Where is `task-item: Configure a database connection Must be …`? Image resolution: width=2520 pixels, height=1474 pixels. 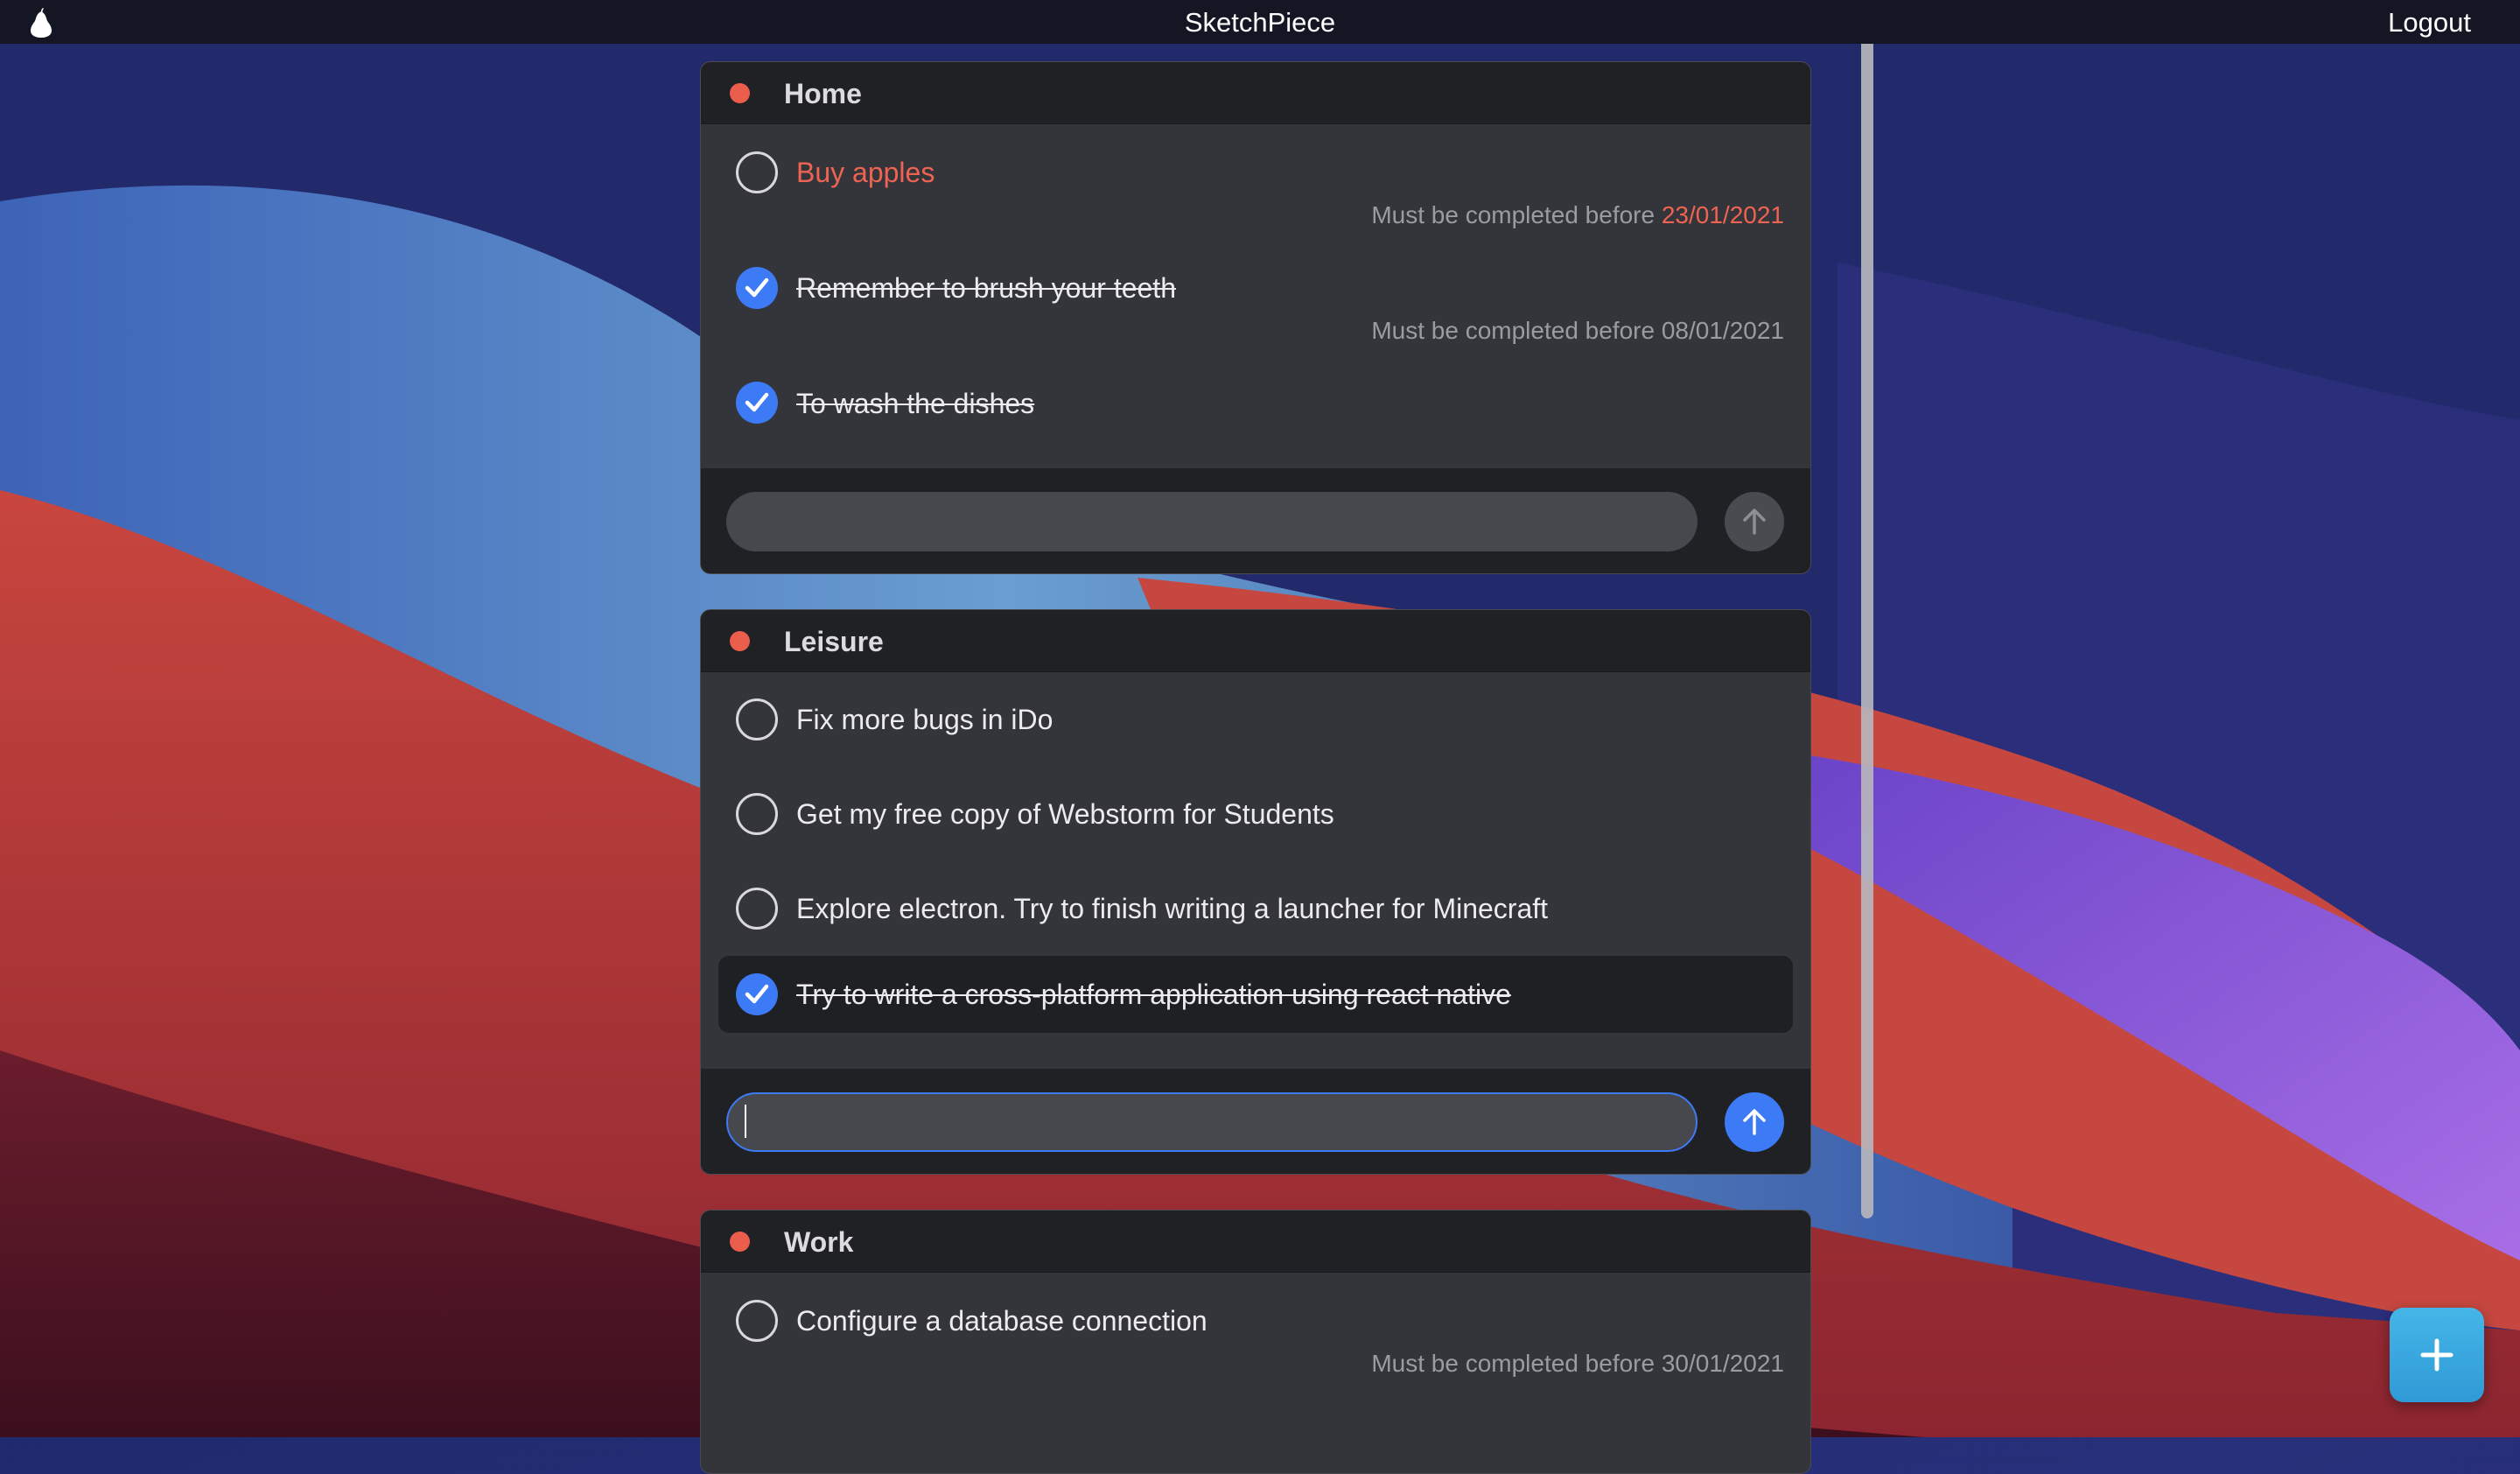
task-item: Configure a database connection Must be … is located at coordinates (1255, 1330).